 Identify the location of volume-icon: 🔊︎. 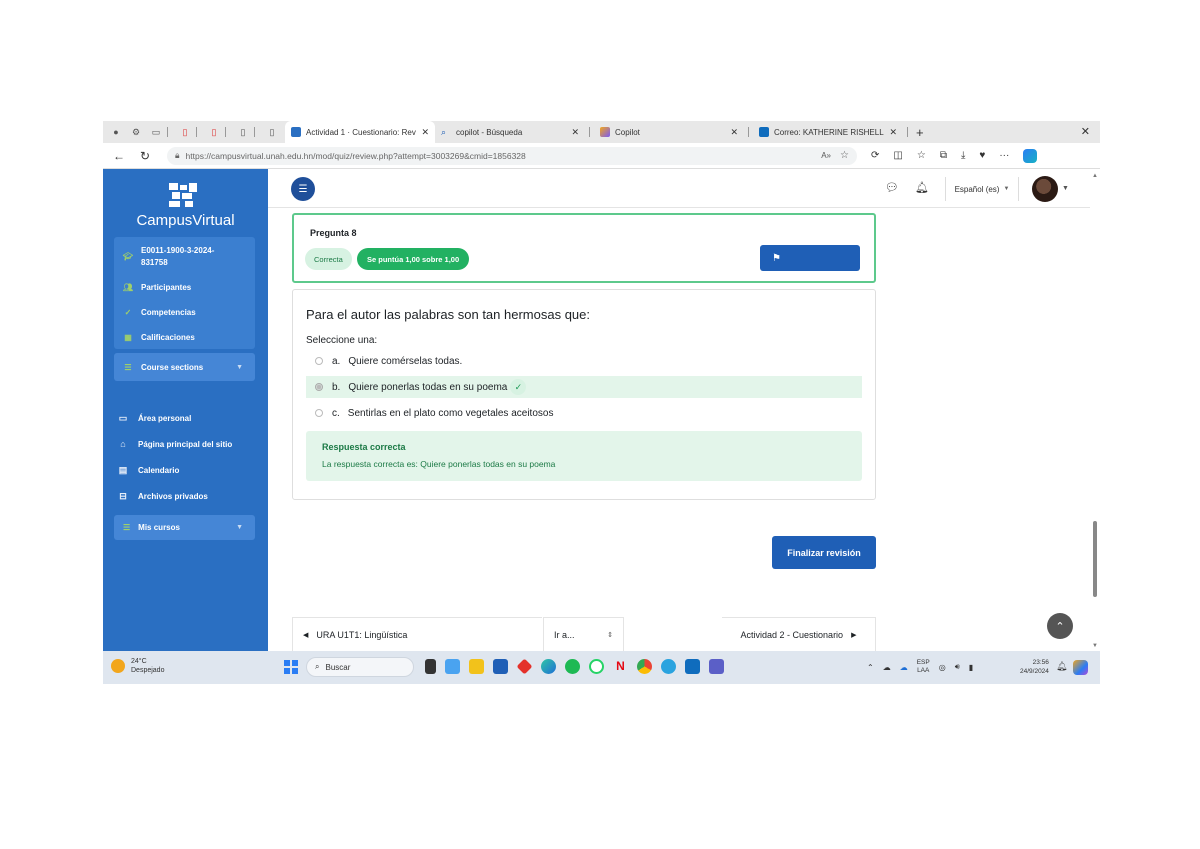
(957, 667).